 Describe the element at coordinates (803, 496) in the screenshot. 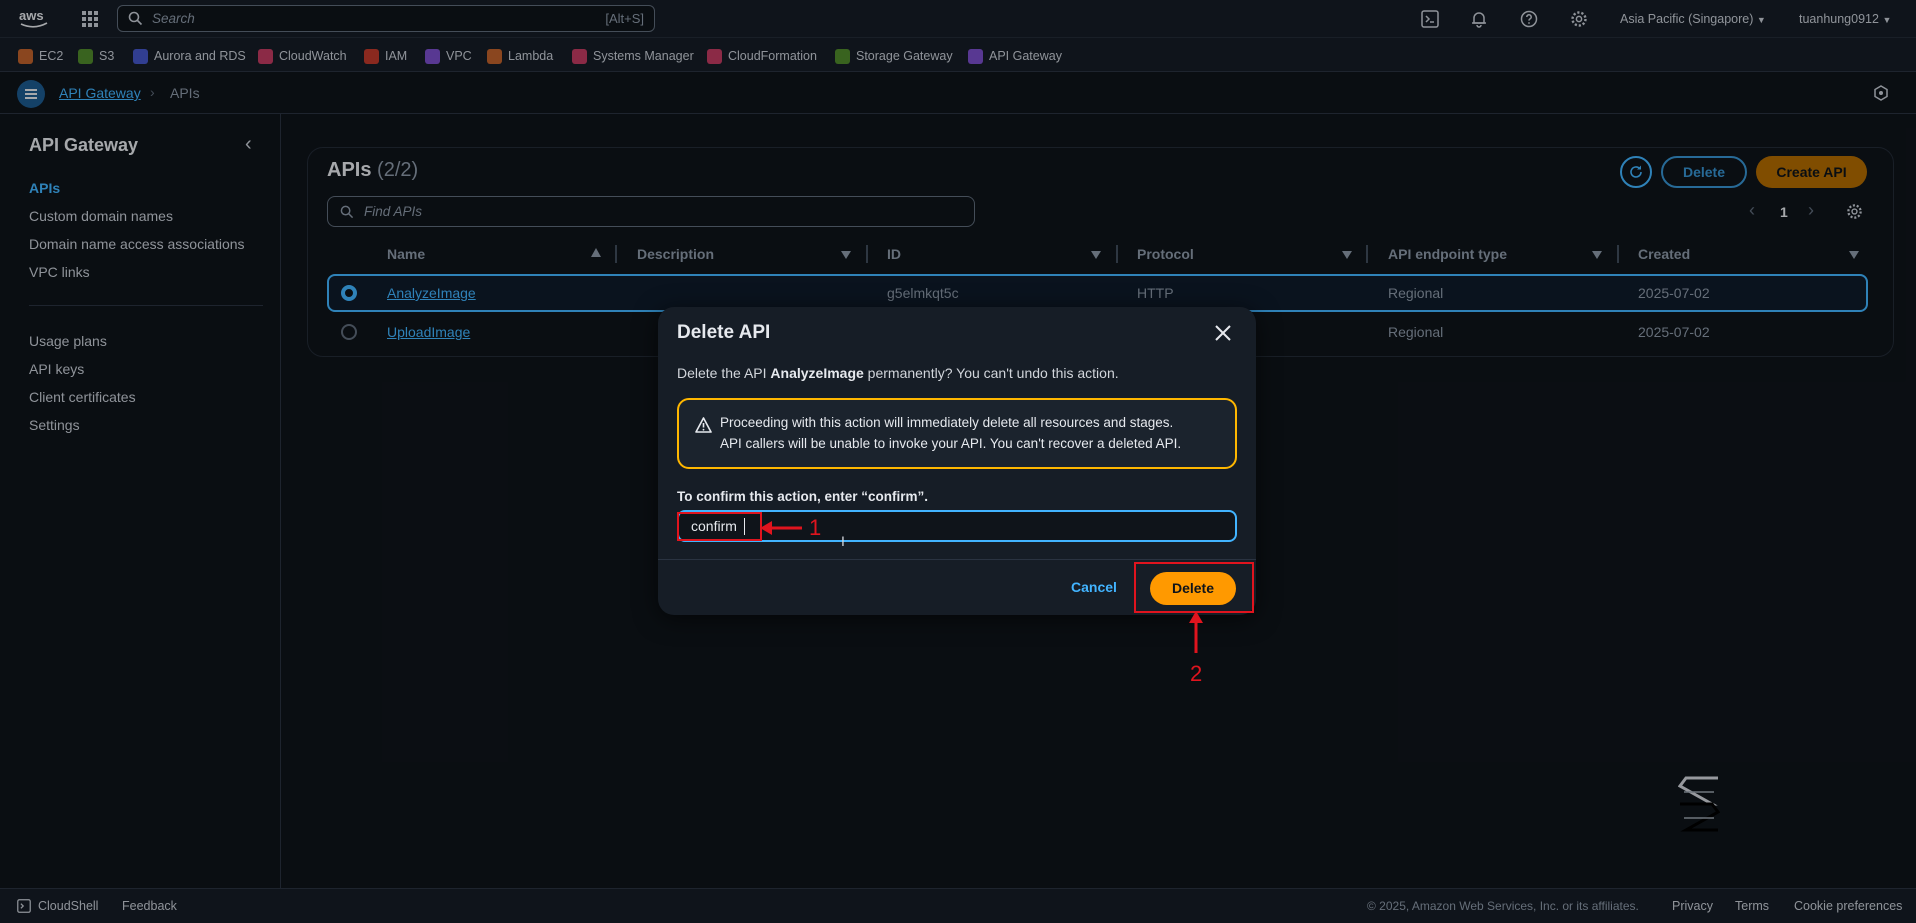

I see `confirm-label: To confirm this action, enter “confirm”.` at that location.